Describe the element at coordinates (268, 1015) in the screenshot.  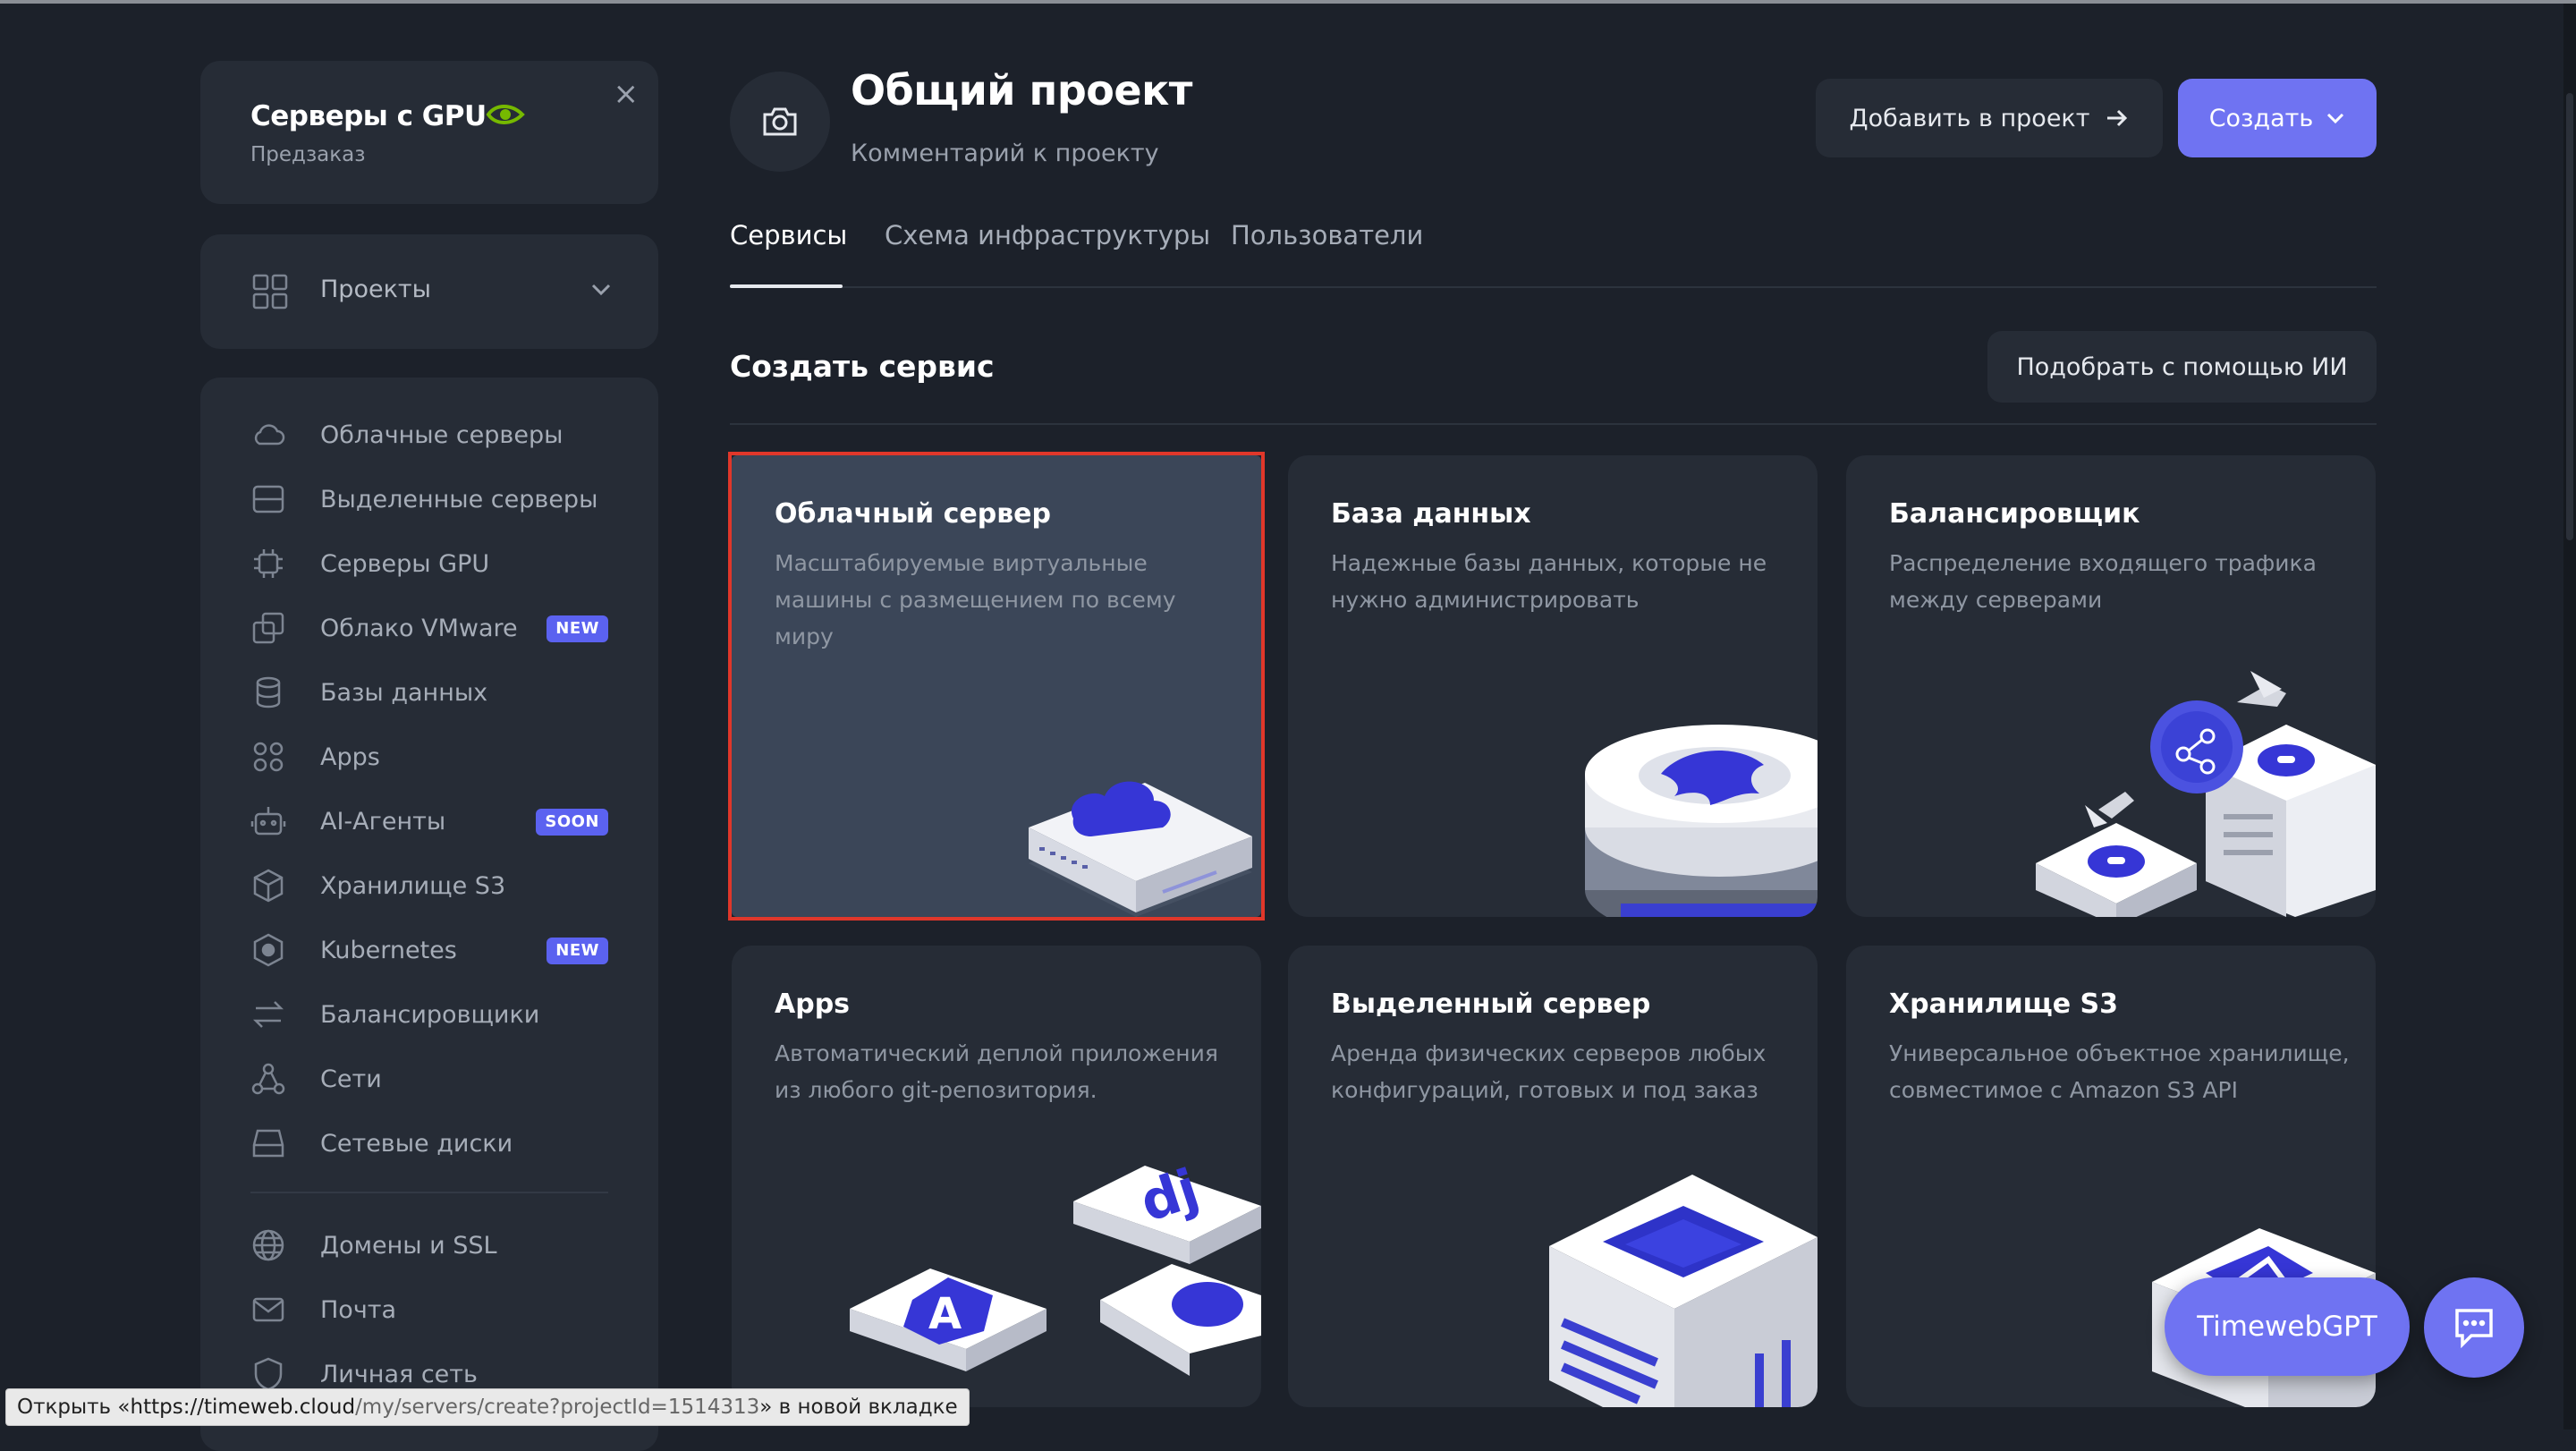
I see `arrows-icon` at that location.